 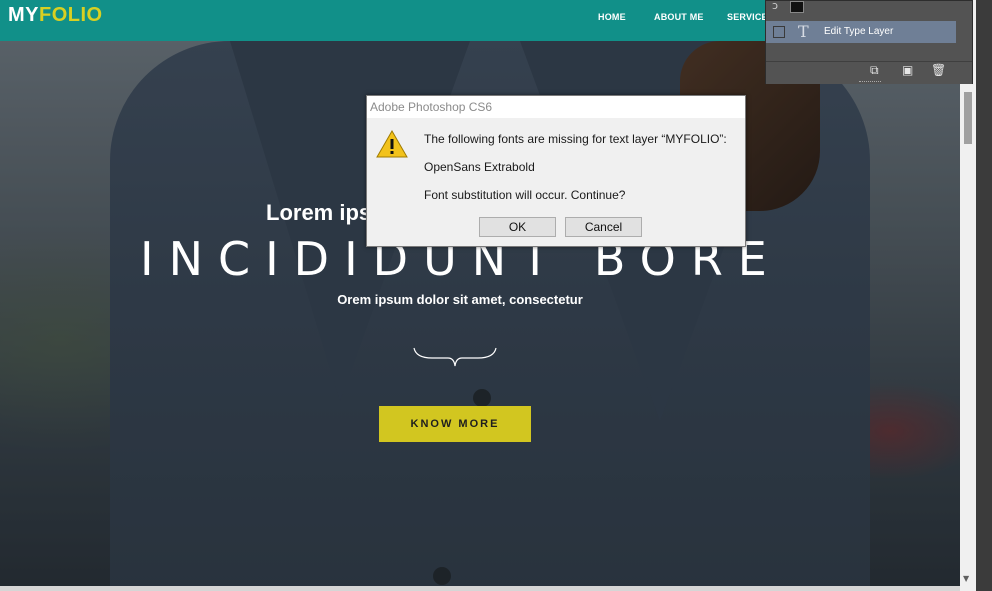 I want to click on know-more-button: KNOW MORE, so click(x=455, y=424).